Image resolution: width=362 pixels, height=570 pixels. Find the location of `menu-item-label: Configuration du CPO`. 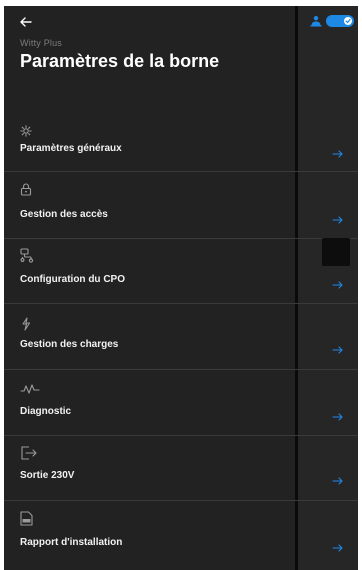

menu-item-label: Configuration du CPO is located at coordinates (72, 279).